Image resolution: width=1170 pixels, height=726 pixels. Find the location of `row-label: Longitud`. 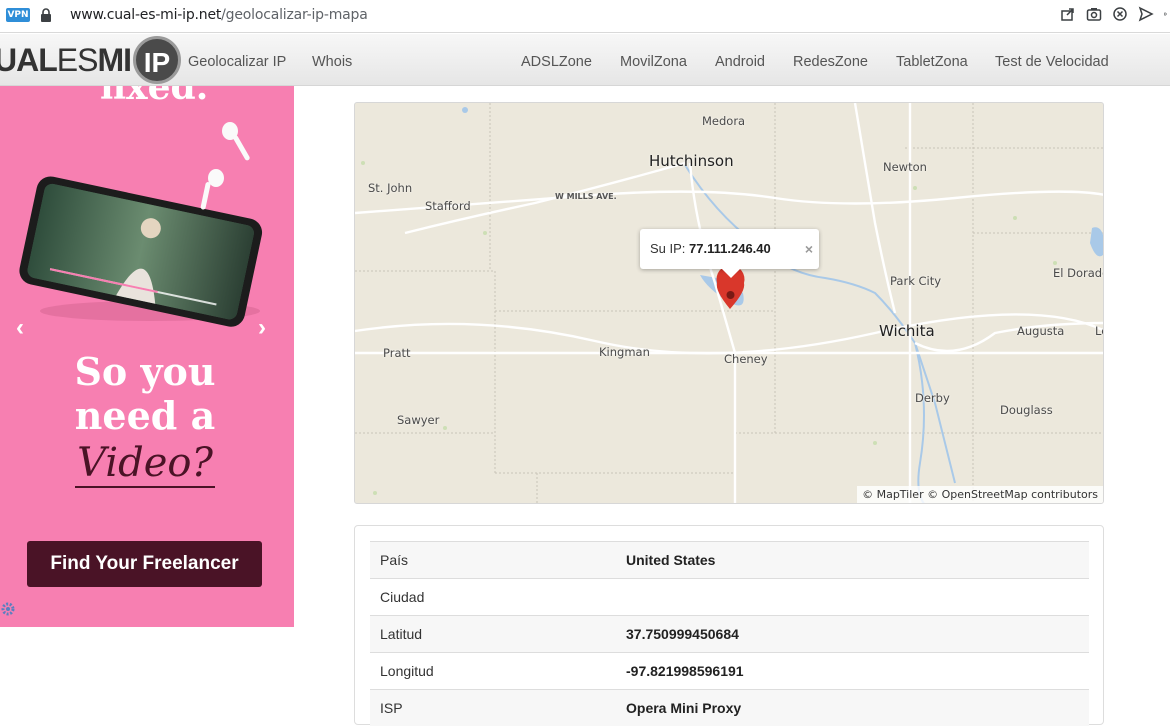

row-label: Longitud is located at coordinates (407, 671).